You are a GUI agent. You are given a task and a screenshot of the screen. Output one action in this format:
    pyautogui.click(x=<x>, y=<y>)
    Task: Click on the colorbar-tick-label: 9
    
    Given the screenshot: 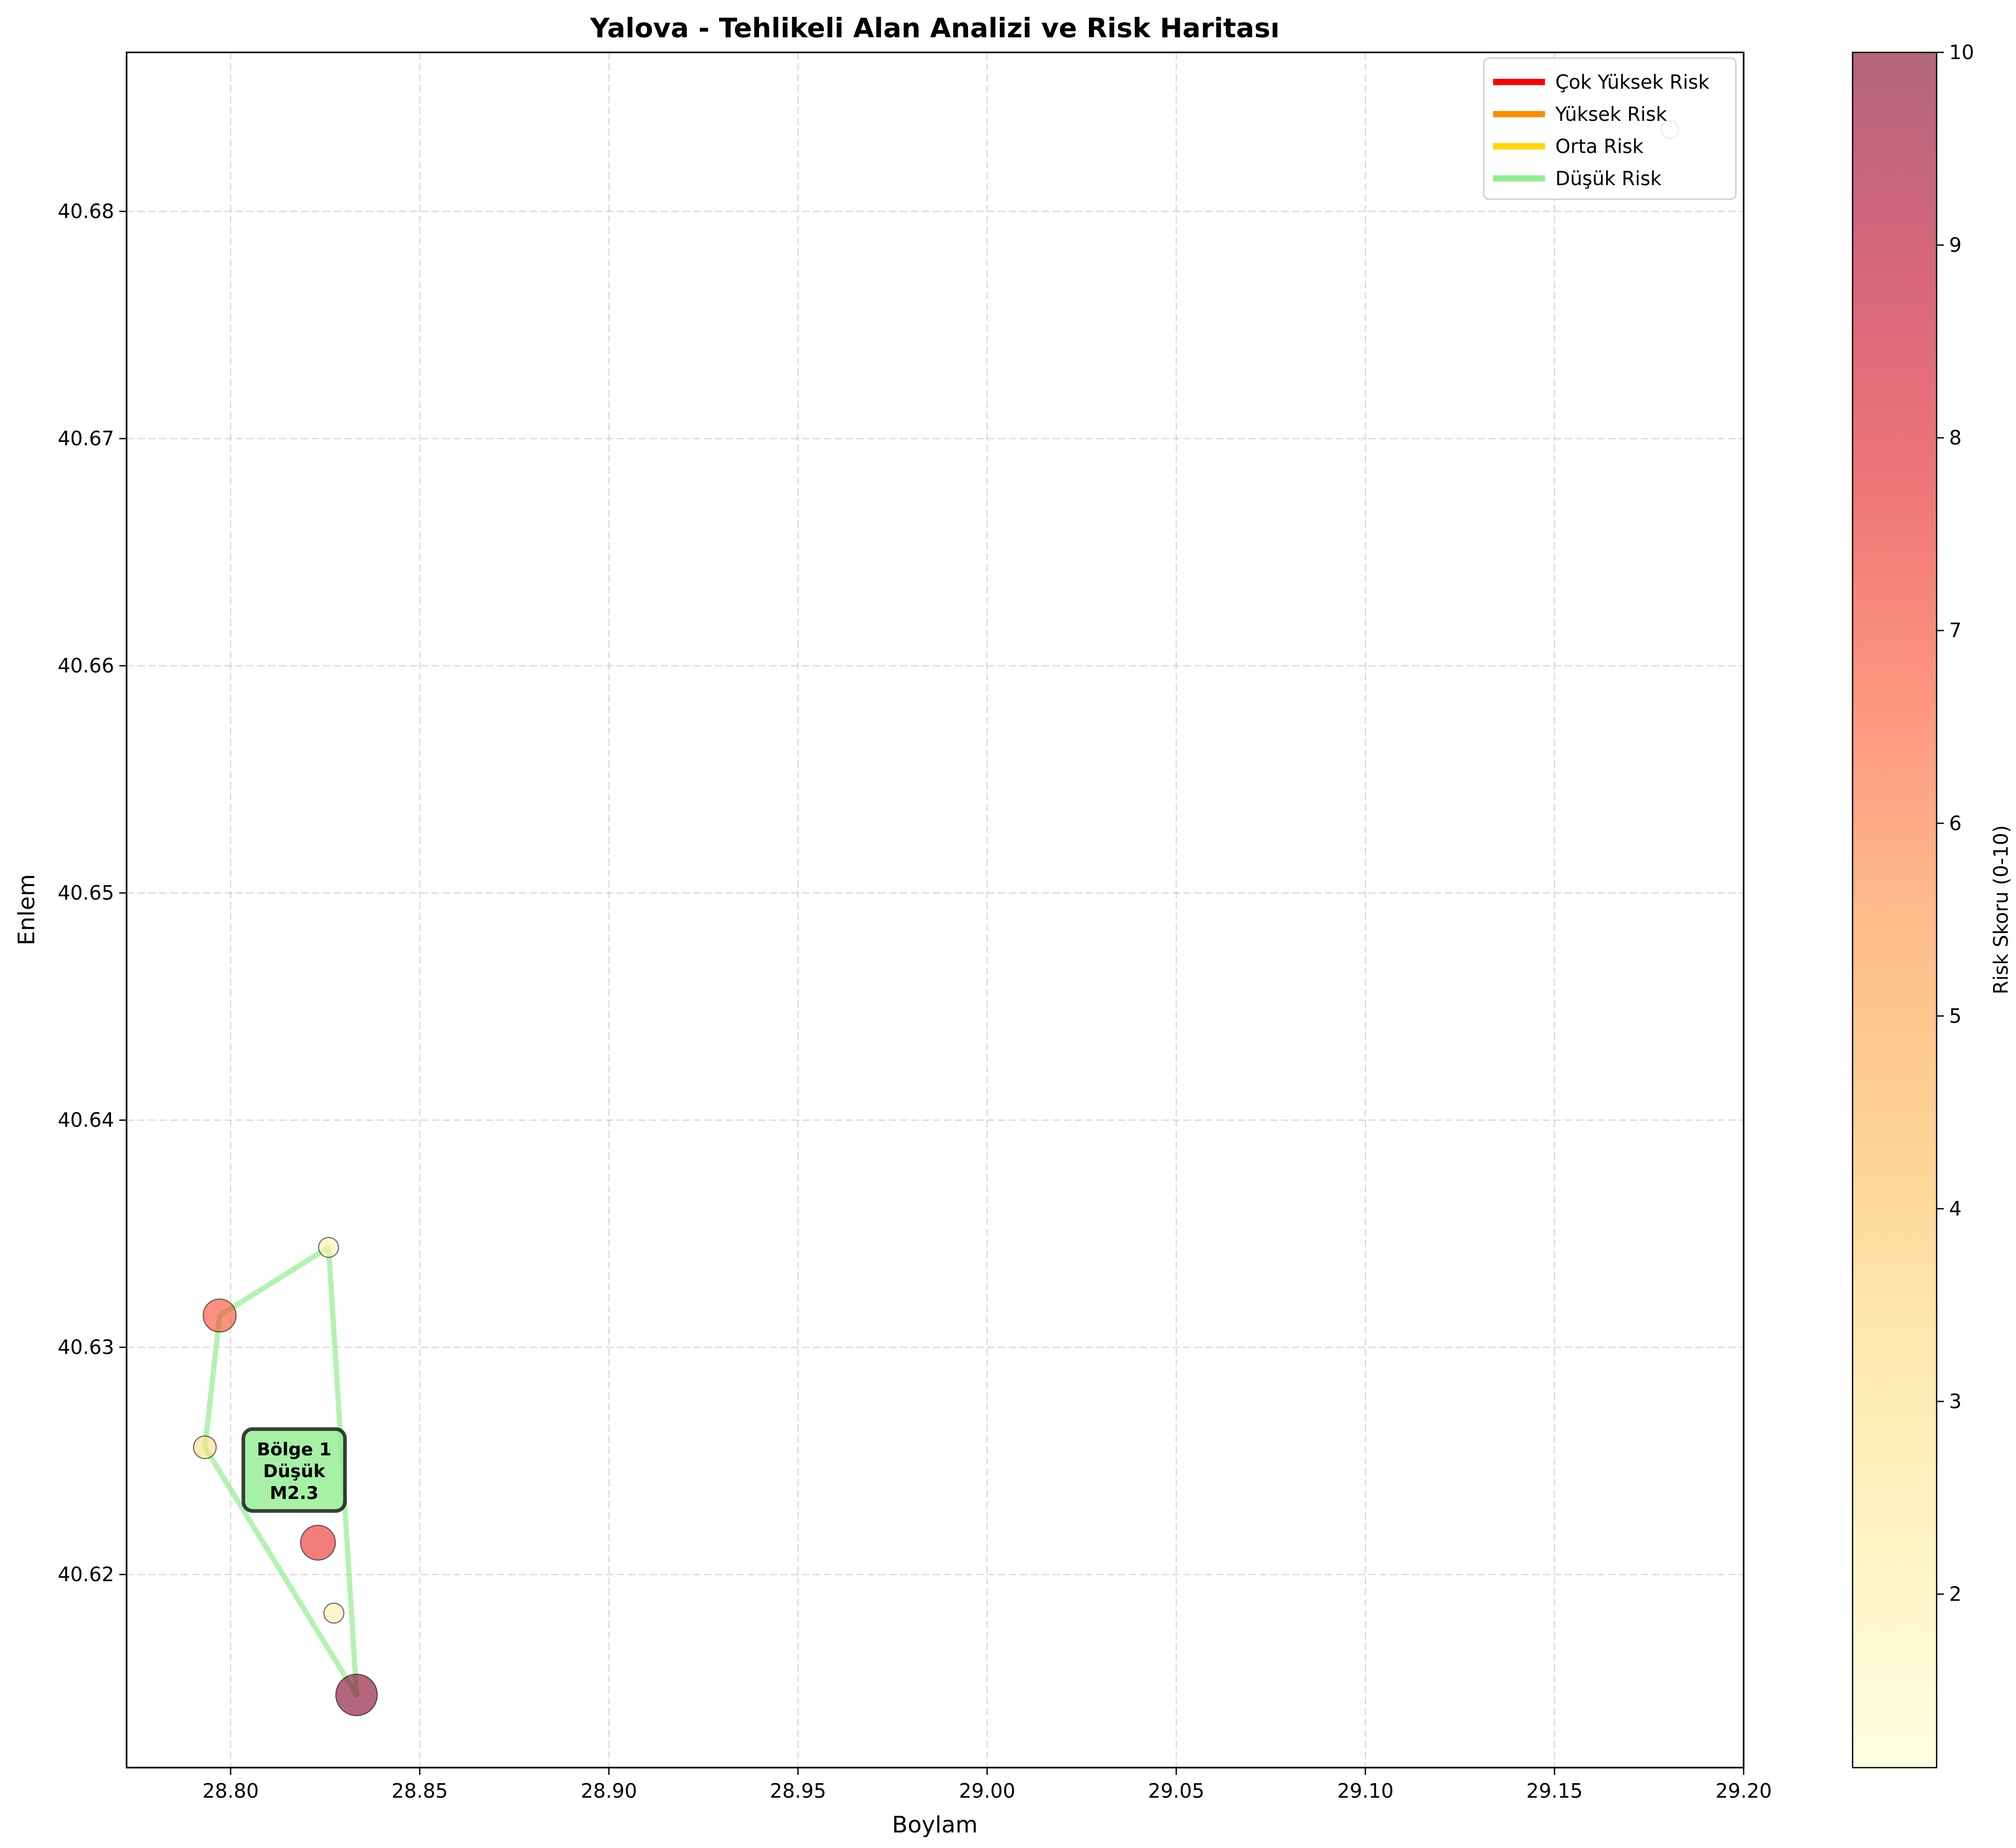 What is the action you would take?
    pyautogui.click(x=1955, y=245)
    